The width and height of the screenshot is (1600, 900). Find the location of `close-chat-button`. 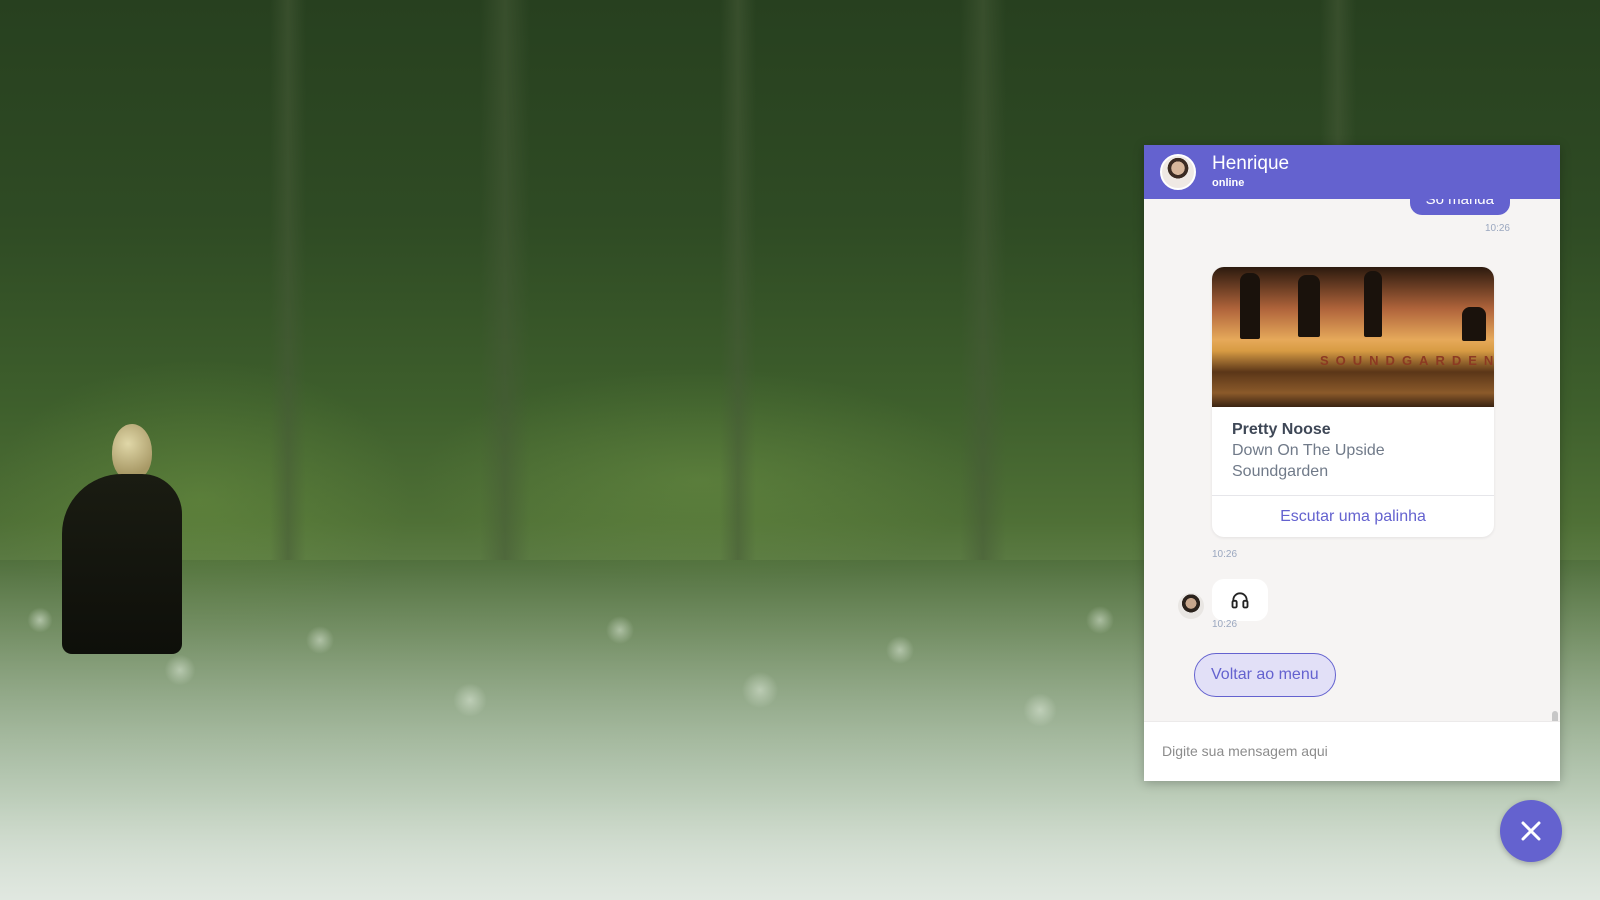

close-chat-button is located at coordinates (1531, 831).